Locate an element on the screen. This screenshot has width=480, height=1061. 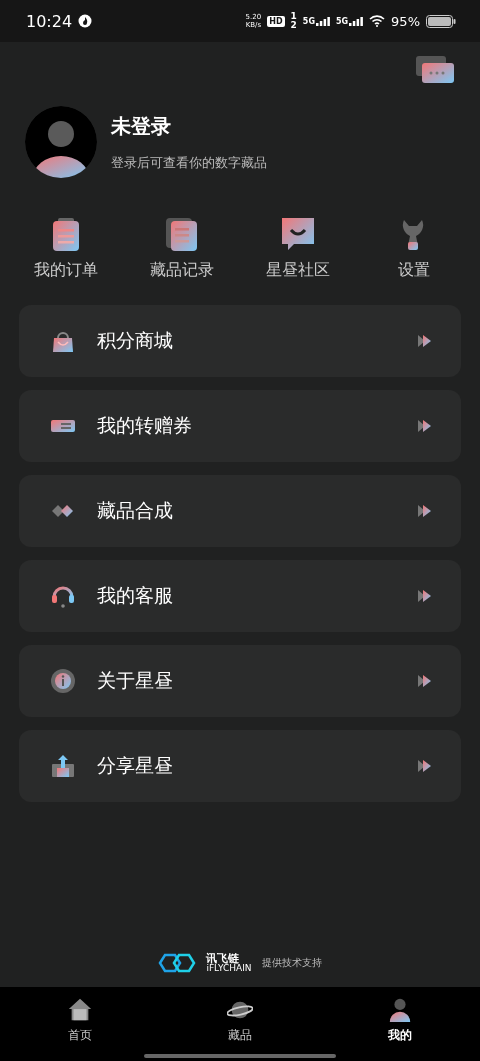
chain-logo-icon is located at coordinates (177, 963).